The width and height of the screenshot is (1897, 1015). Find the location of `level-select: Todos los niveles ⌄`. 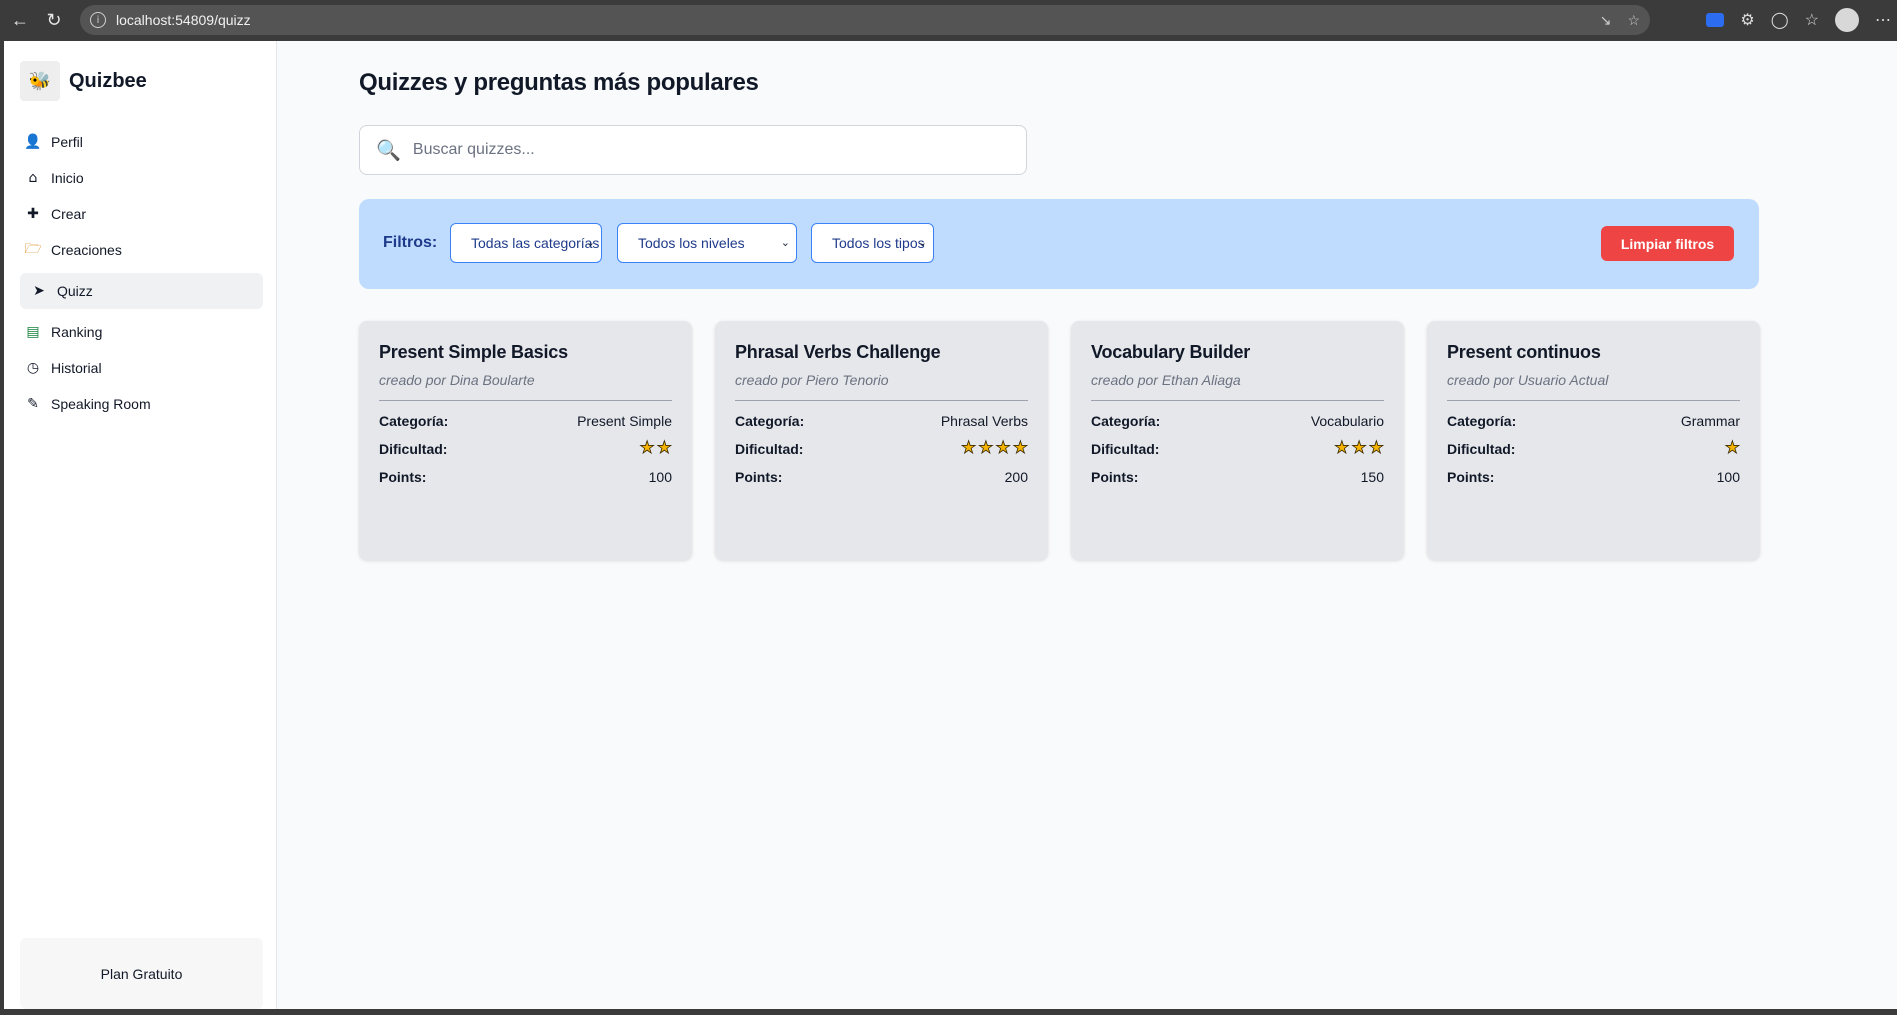

level-select: Todos los niveles ⌄ is located at coordinates (707, 243).